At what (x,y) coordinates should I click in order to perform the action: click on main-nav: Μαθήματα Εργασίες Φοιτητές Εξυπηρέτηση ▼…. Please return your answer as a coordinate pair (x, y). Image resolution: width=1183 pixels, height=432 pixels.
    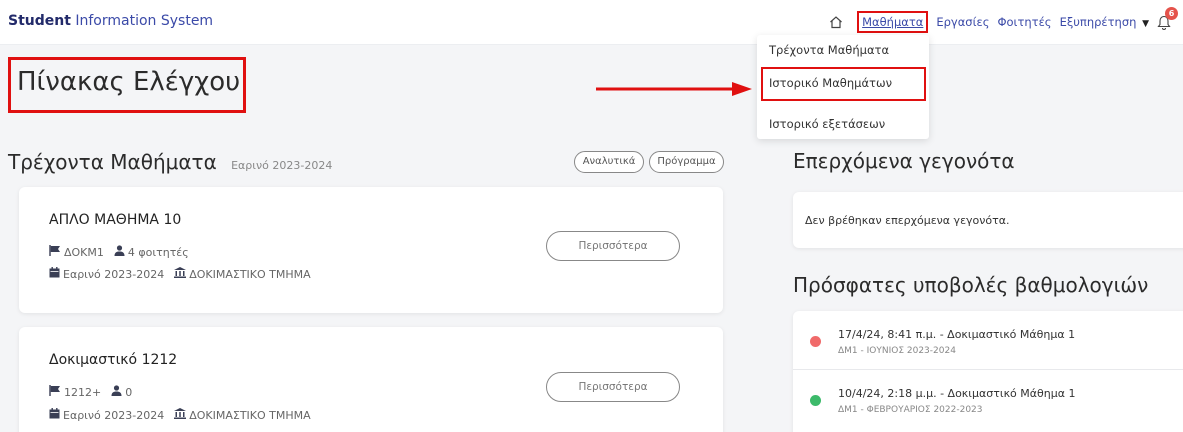
    Looking at the image, I should click on (1005, 21).